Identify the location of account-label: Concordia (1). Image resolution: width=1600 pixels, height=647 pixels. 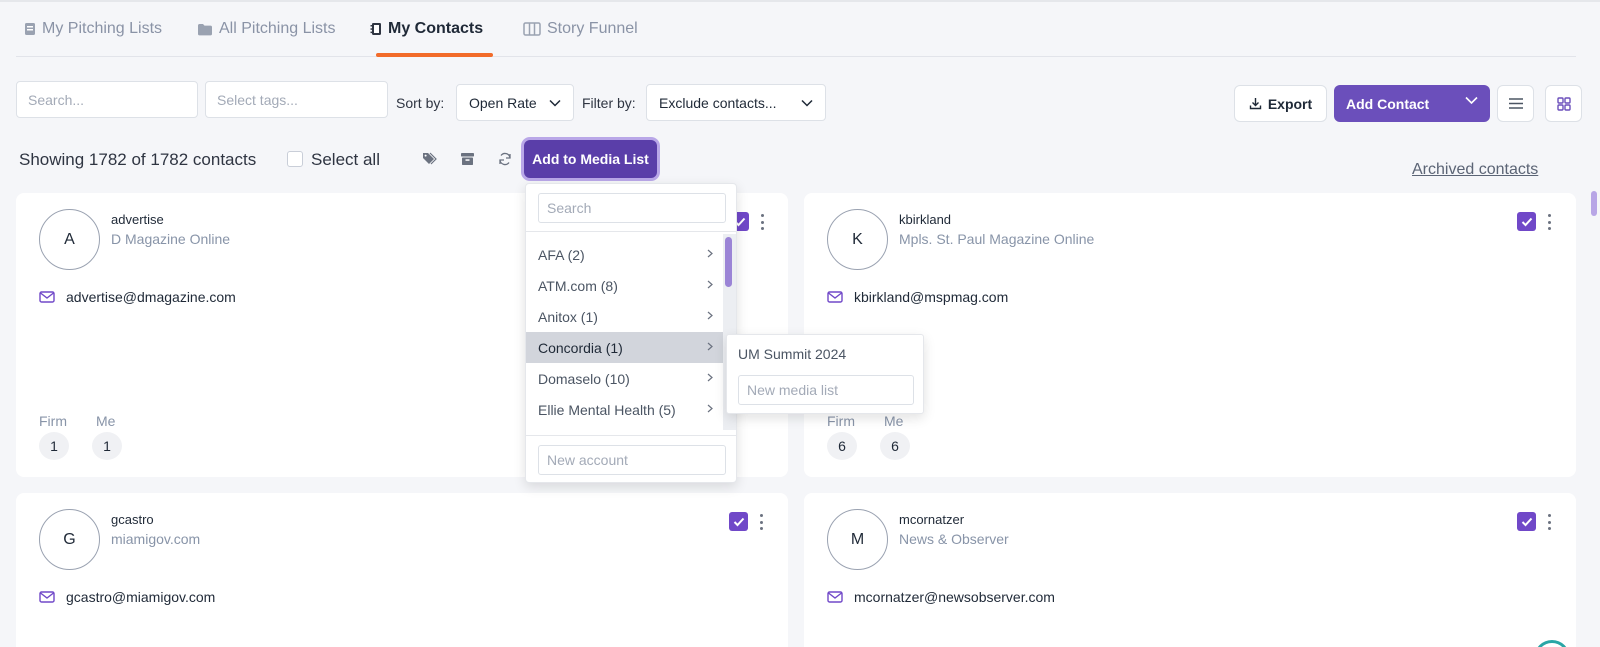
(580, 347).